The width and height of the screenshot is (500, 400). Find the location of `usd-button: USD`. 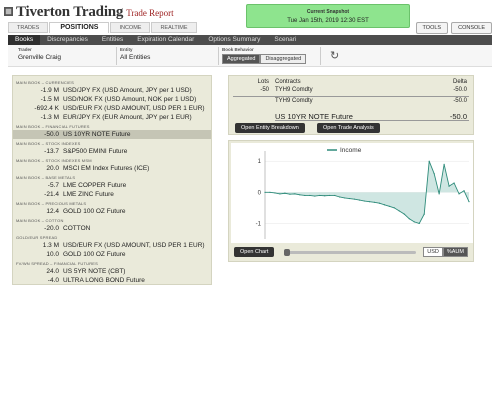

usd-button: USD is located at coordinates (433, 252).